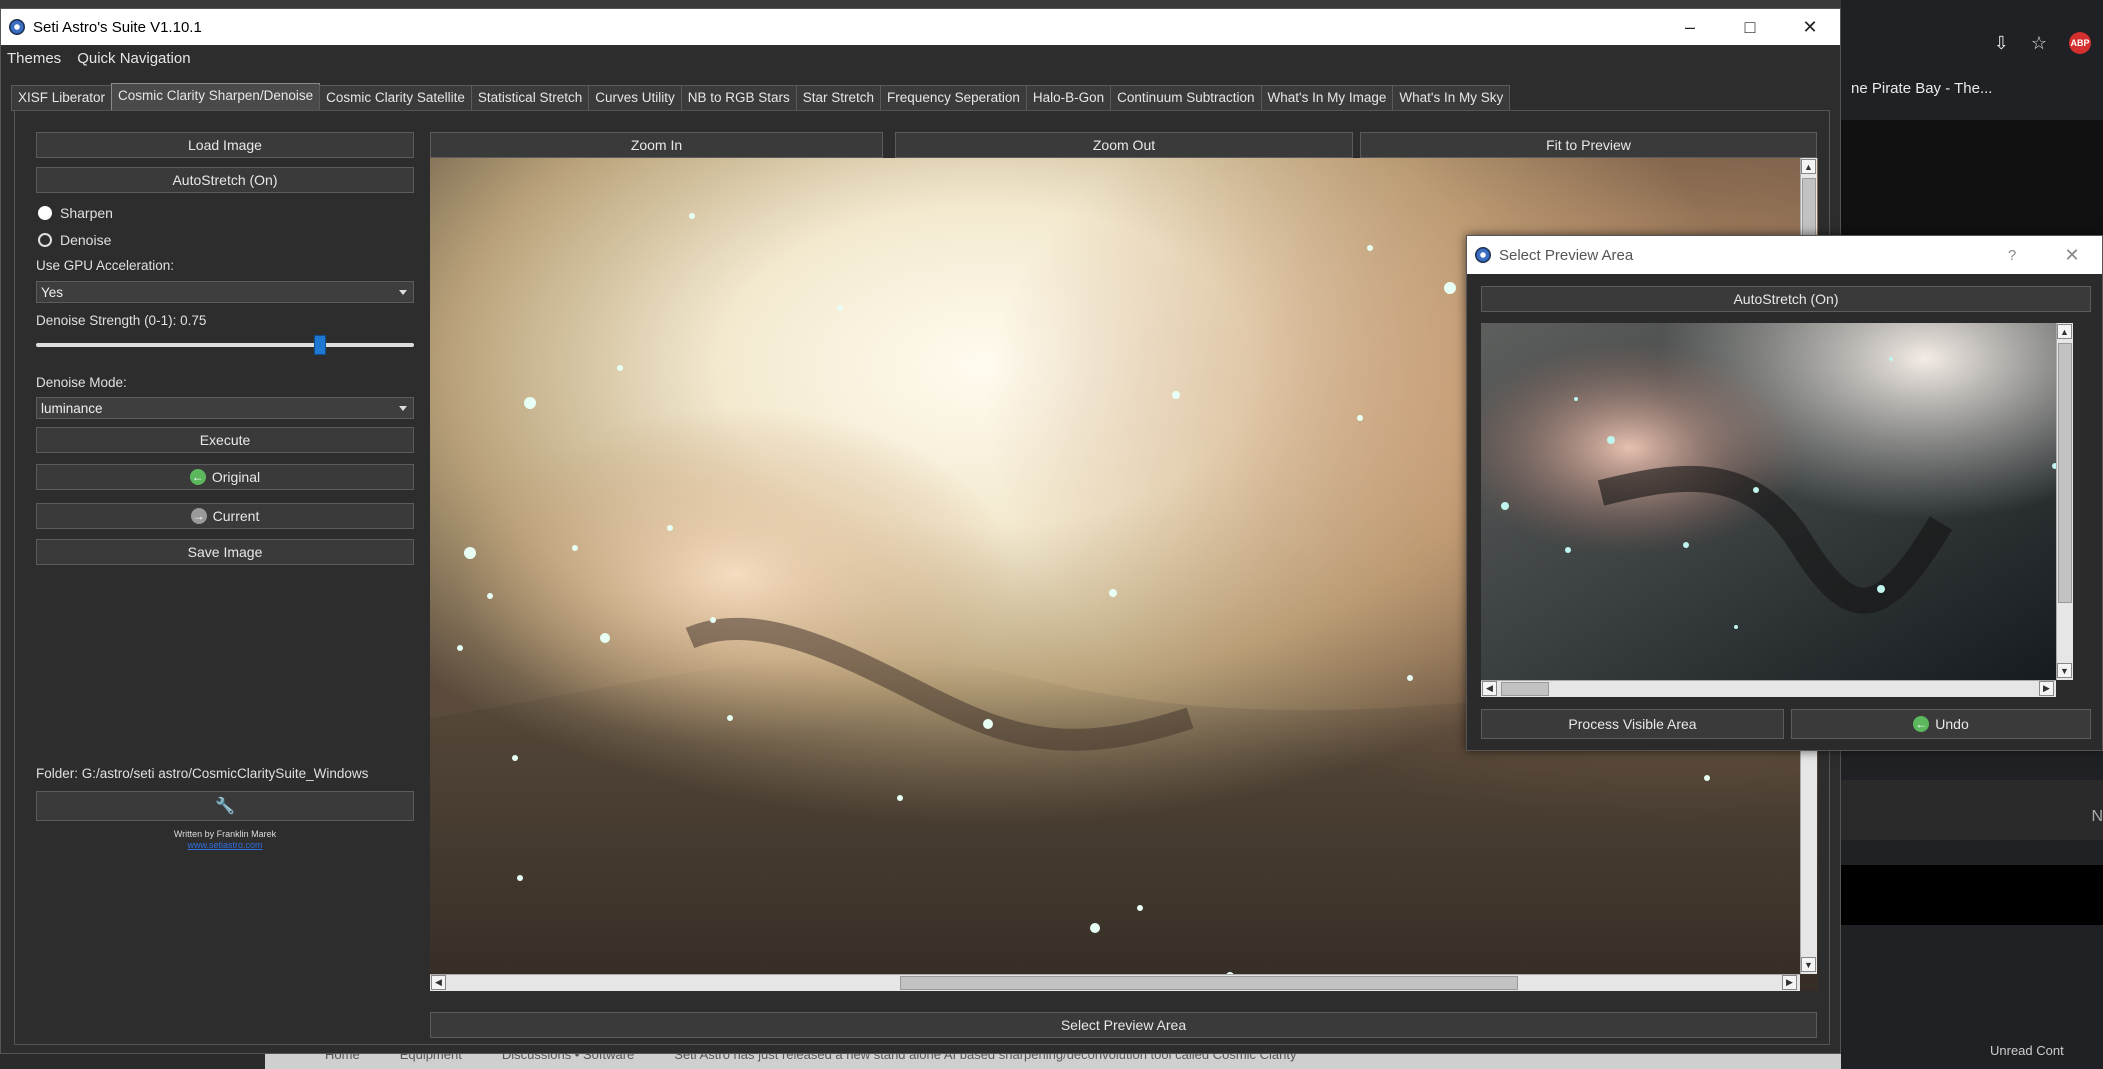 This screenshot has width=2103, height=1069. I want to click on denoise-strength-label: Denoise Strength (0-1): 0.75, so click(121, 320).